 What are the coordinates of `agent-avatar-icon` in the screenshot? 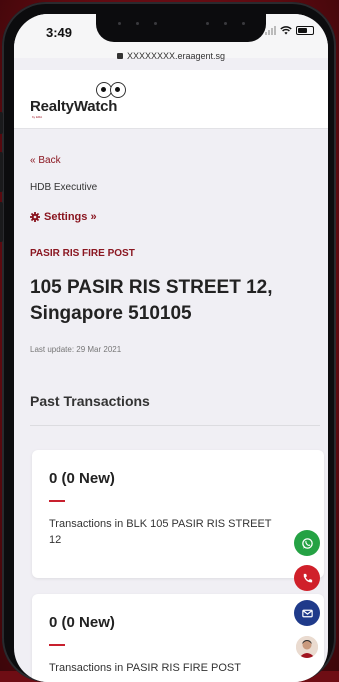 It's located at (307, 647).